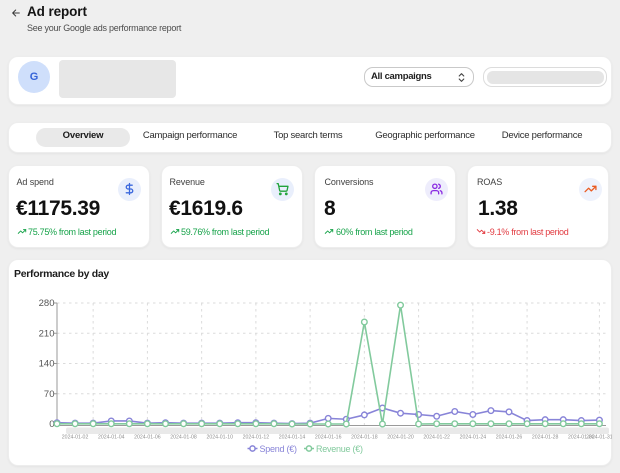 The width and height of the screenshot is (620, 473). Describe the element at coordinates (219, 437) in the screenshot. I see `svg-text: 2024-01-10` at that location.